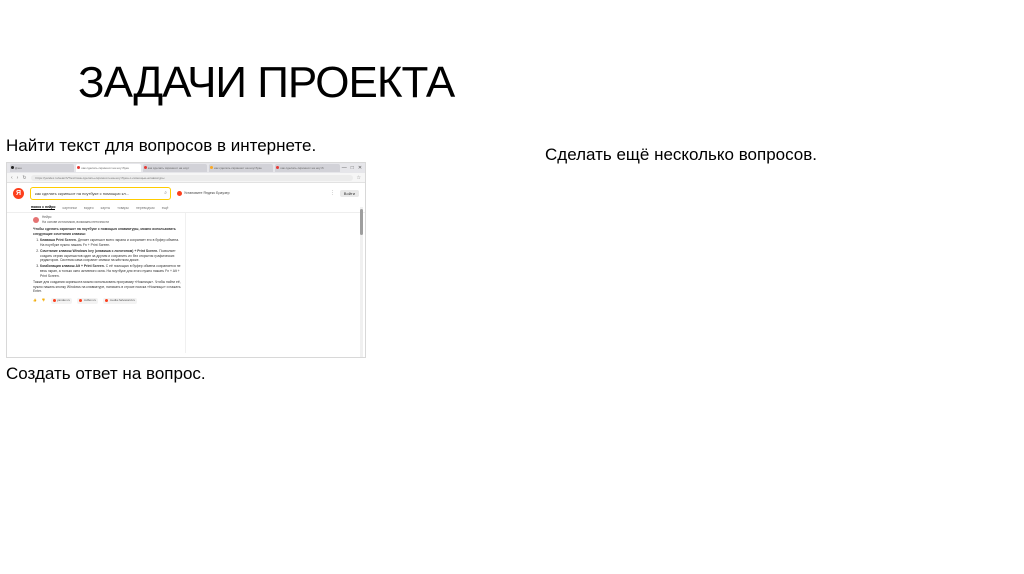  Describe the element at coordinates (88, 207) in the screenshot. I see `service-tab: видео` at that location.